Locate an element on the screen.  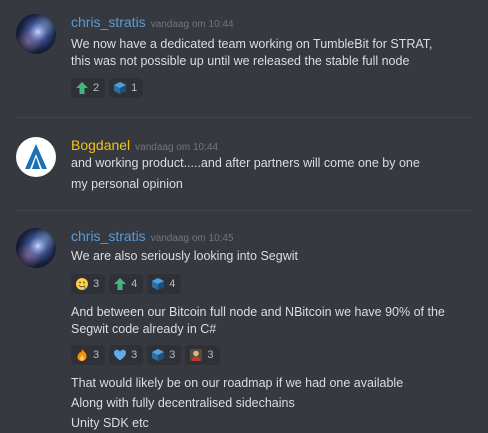
reactions-row: 2 1 is located at coordinates (107, 88).